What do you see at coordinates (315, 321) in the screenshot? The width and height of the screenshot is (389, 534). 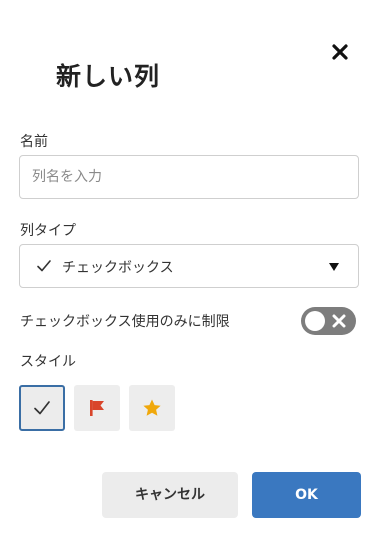 I see `toggle-knob` at bounding box center [315, 321].